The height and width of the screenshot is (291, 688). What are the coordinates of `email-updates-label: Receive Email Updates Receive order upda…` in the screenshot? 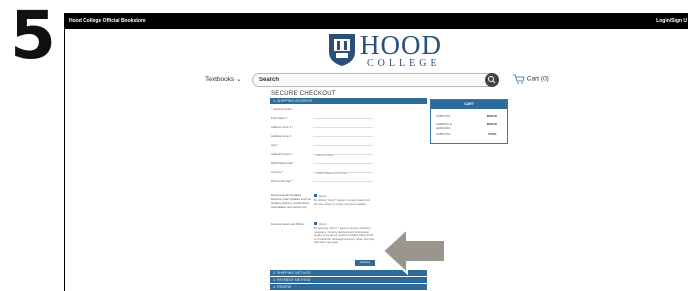 It's located at (291, 201).